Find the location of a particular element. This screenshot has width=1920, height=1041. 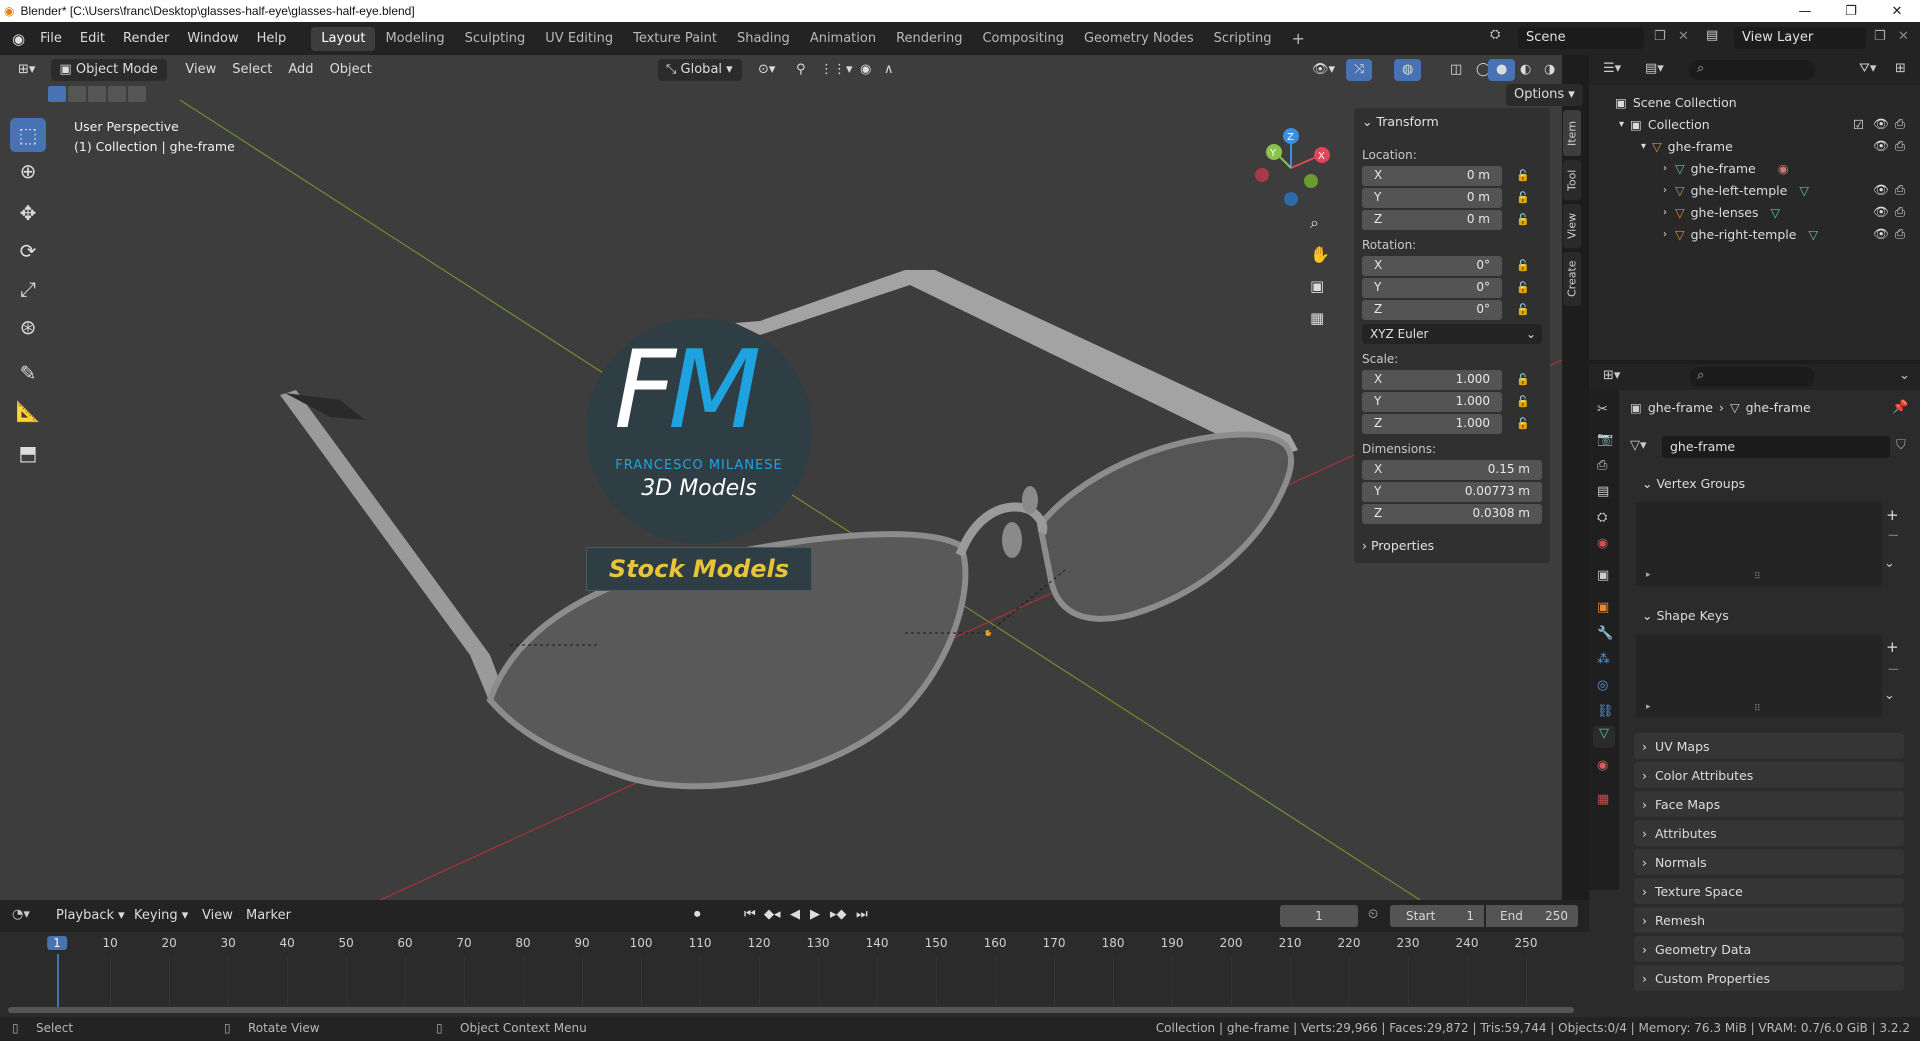

select-extend-icon is located at coordinates (77, 94).